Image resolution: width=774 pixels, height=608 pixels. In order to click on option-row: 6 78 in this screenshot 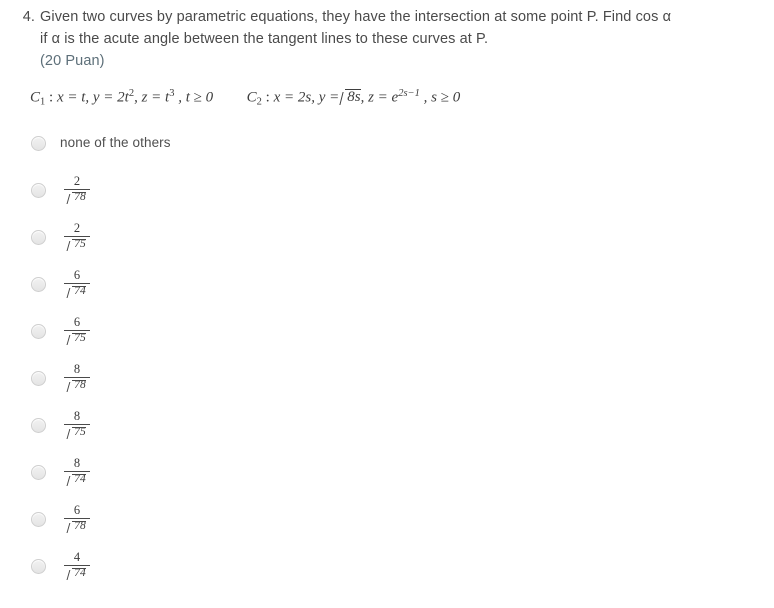, I will do `click(387, 527)`.